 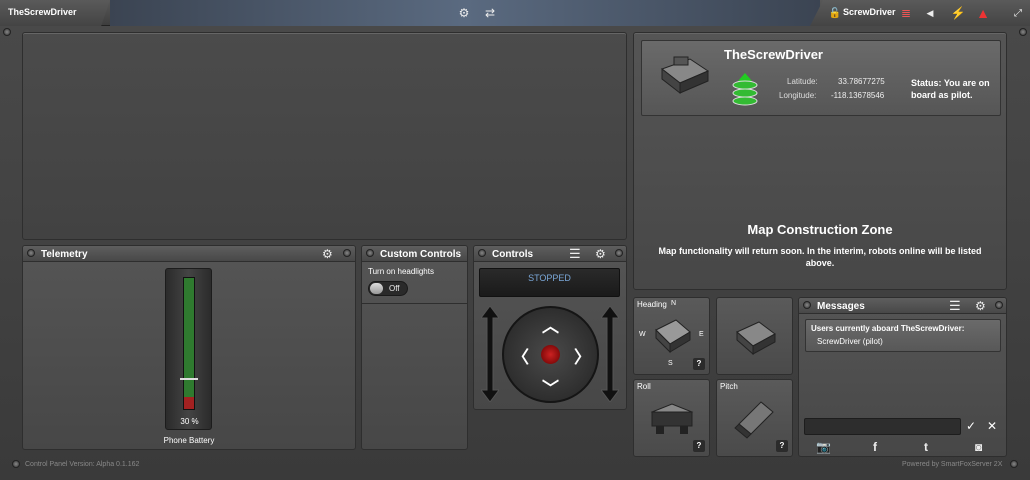 What do you see at coordinates (388, 288) in the screenshot?
I see `headlights-toggle: Off` at bounding box center [388, 288].